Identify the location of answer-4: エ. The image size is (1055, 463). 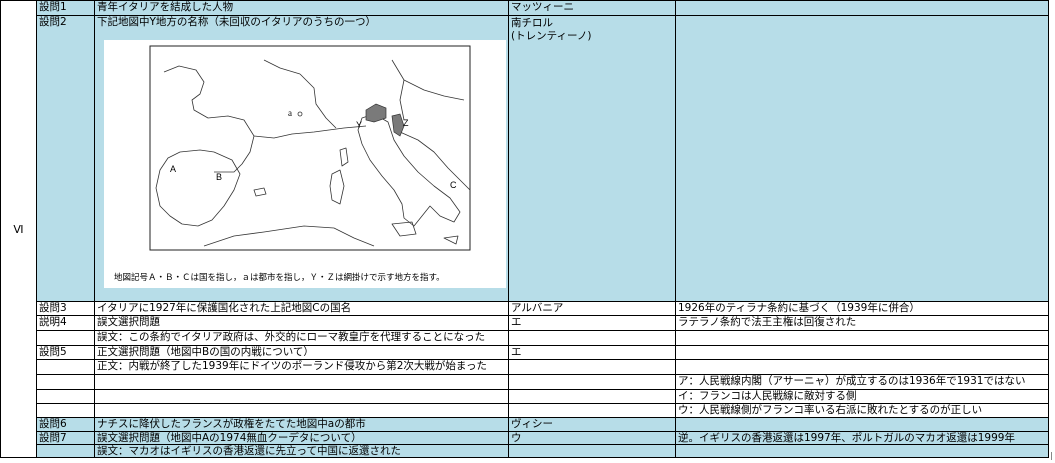
(592, 323).